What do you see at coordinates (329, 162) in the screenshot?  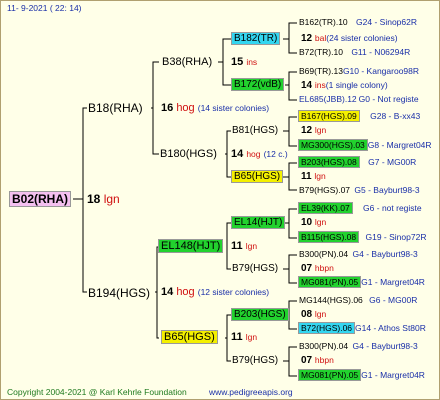 I see `gen4-name-7: B203(HGS).08` at bounding box center [329, 162].